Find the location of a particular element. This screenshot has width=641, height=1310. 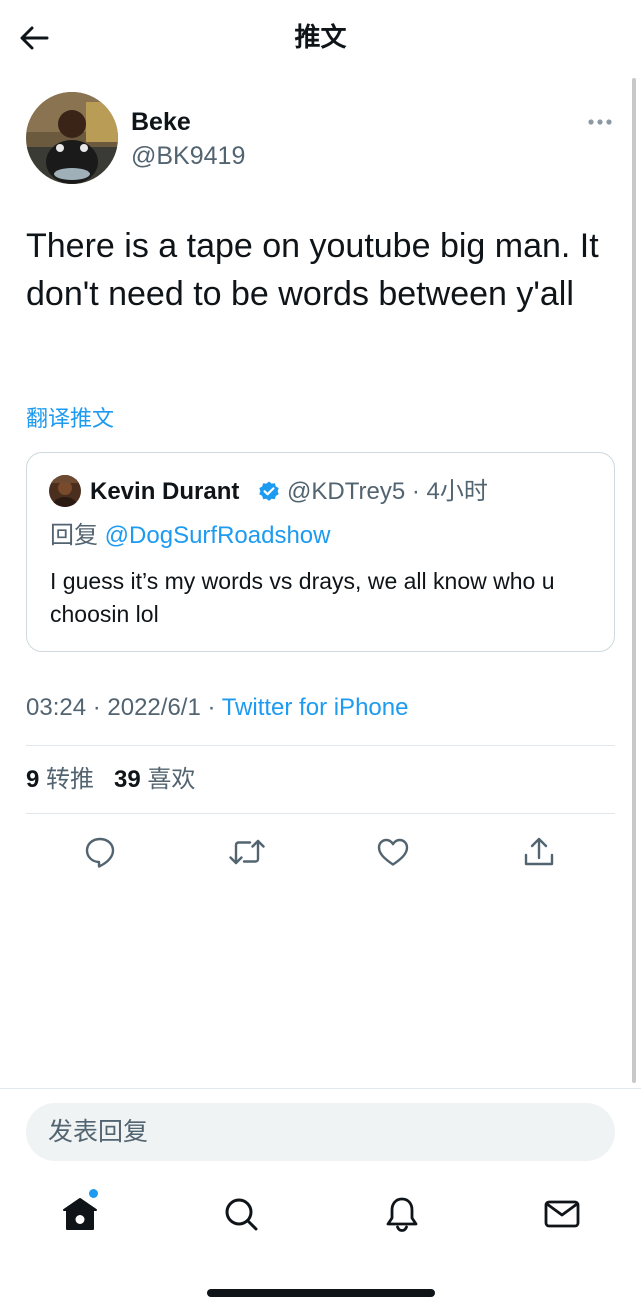

home-icon is located at coordinates (80, 1214).